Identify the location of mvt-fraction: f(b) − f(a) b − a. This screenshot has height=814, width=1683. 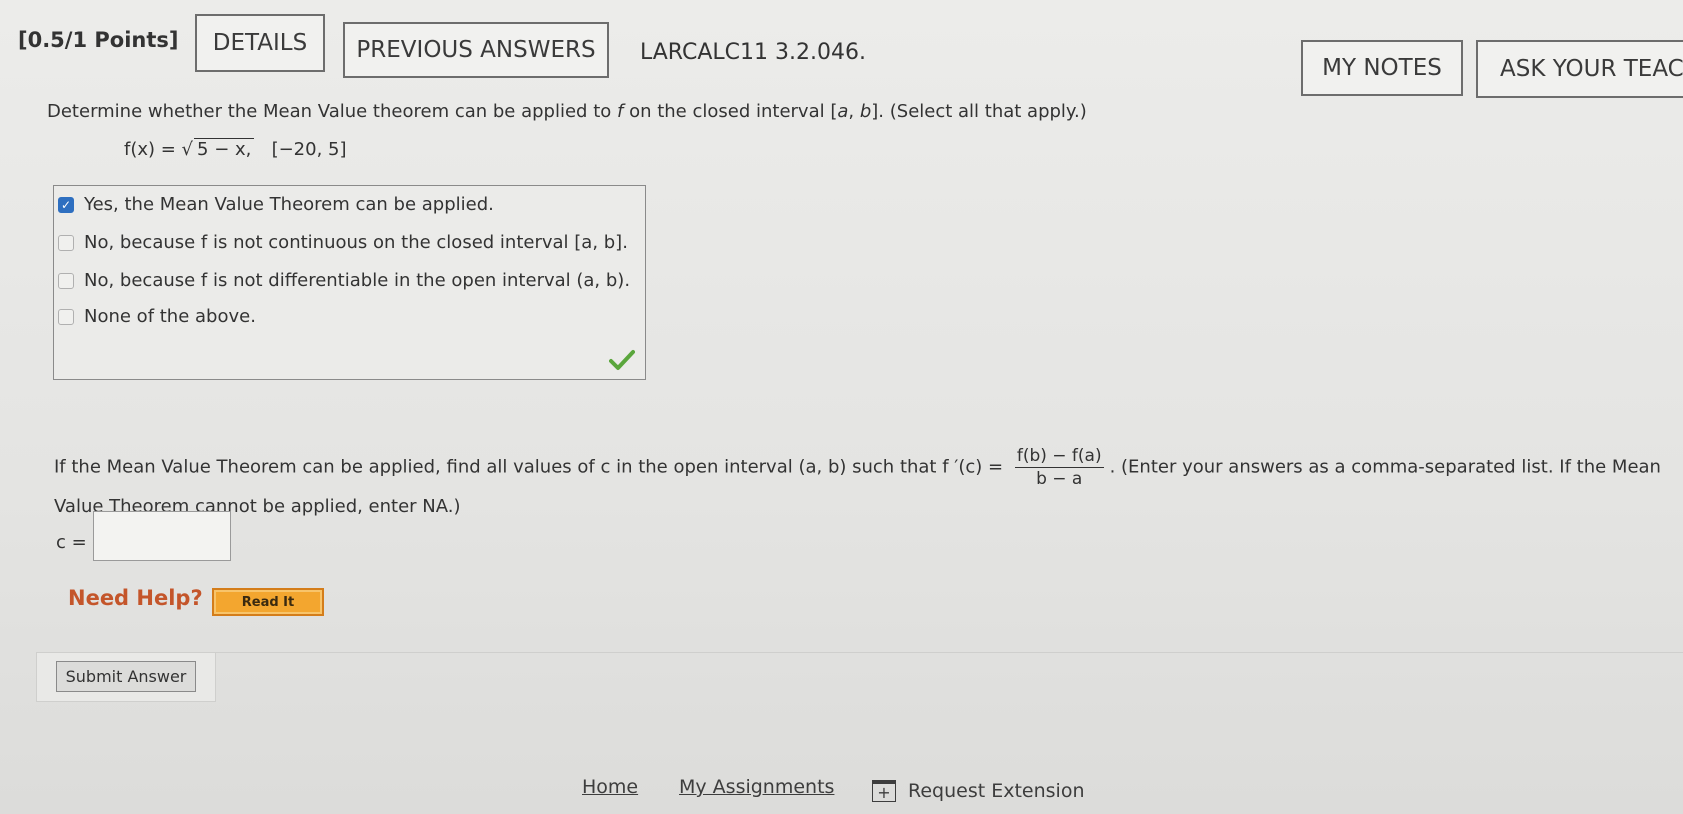
(1059, 467).